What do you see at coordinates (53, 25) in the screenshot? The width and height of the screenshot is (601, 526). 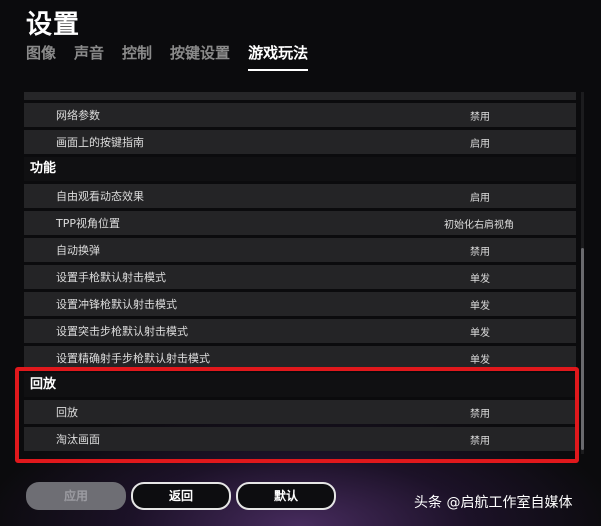 I see `page-title: 设置` at bounding box center [53, 25].